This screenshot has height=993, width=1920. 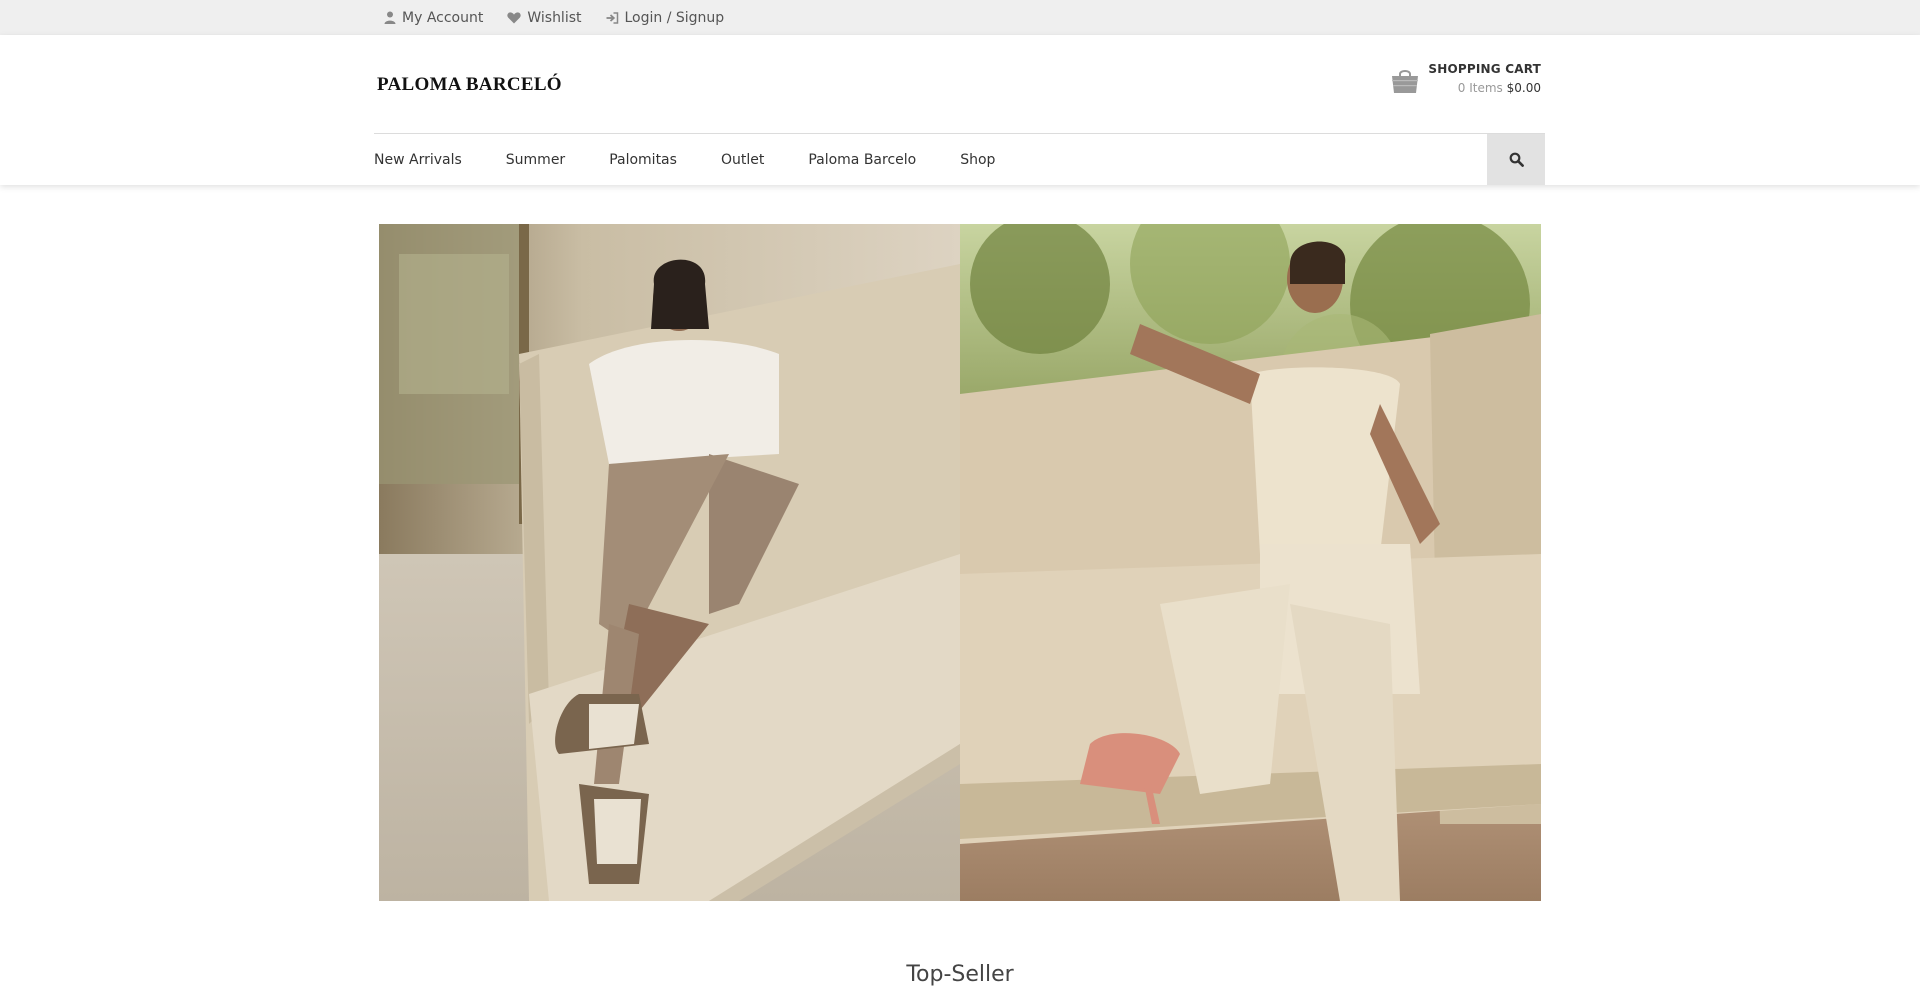 I want to click on wishlist-link: Wishlist, so click(x=544, y=17).